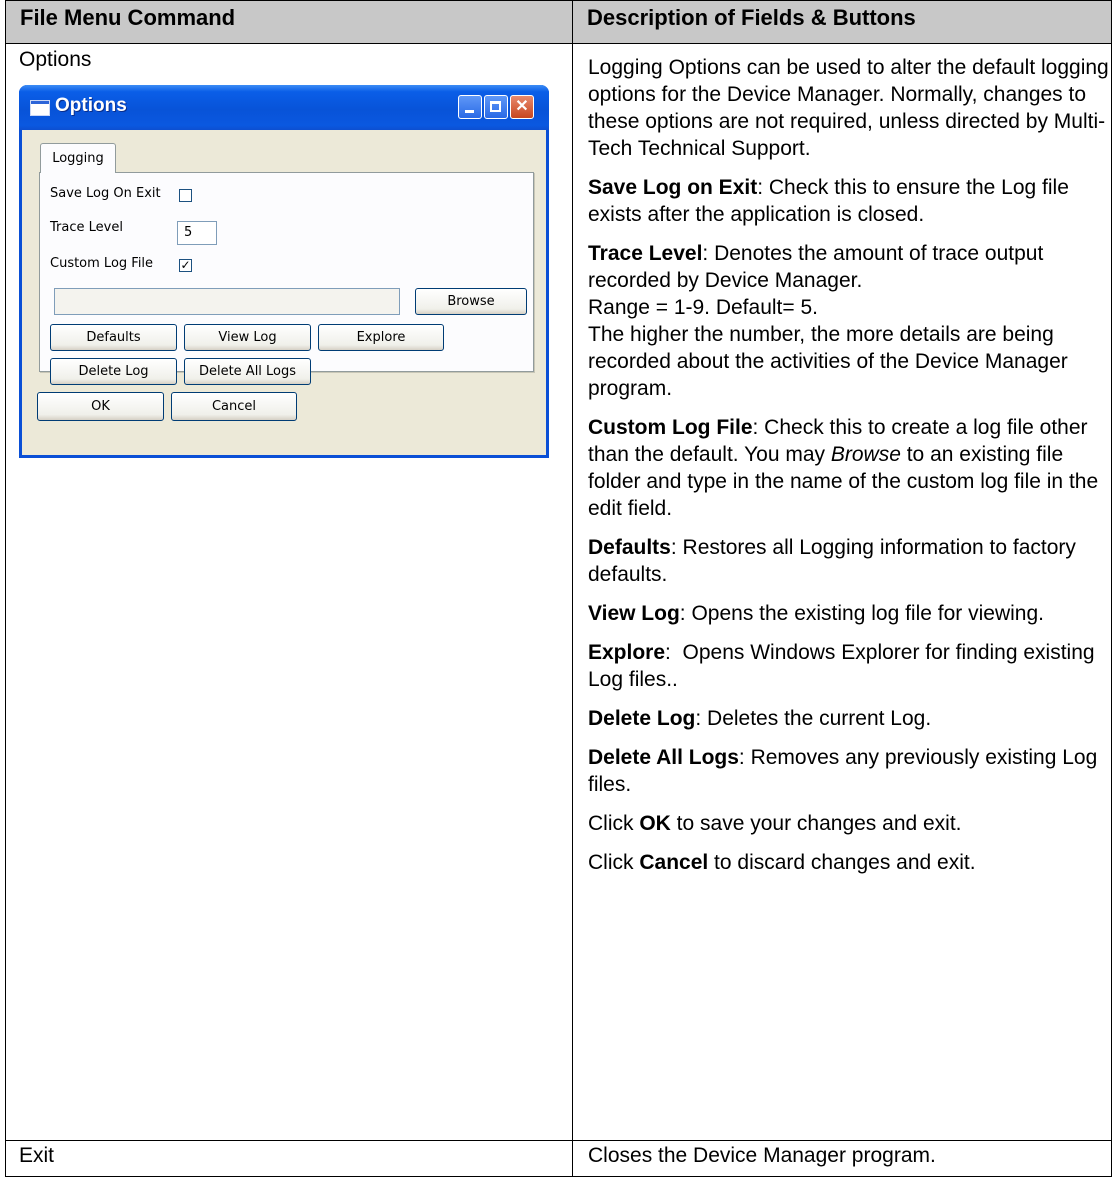 Image resolution: width=1114 pixels, height=1181 pixels. What do you see at coordinates (100, 406) in the screenshot?
I see `ok-button: OK` at bounding box center [100, 406].